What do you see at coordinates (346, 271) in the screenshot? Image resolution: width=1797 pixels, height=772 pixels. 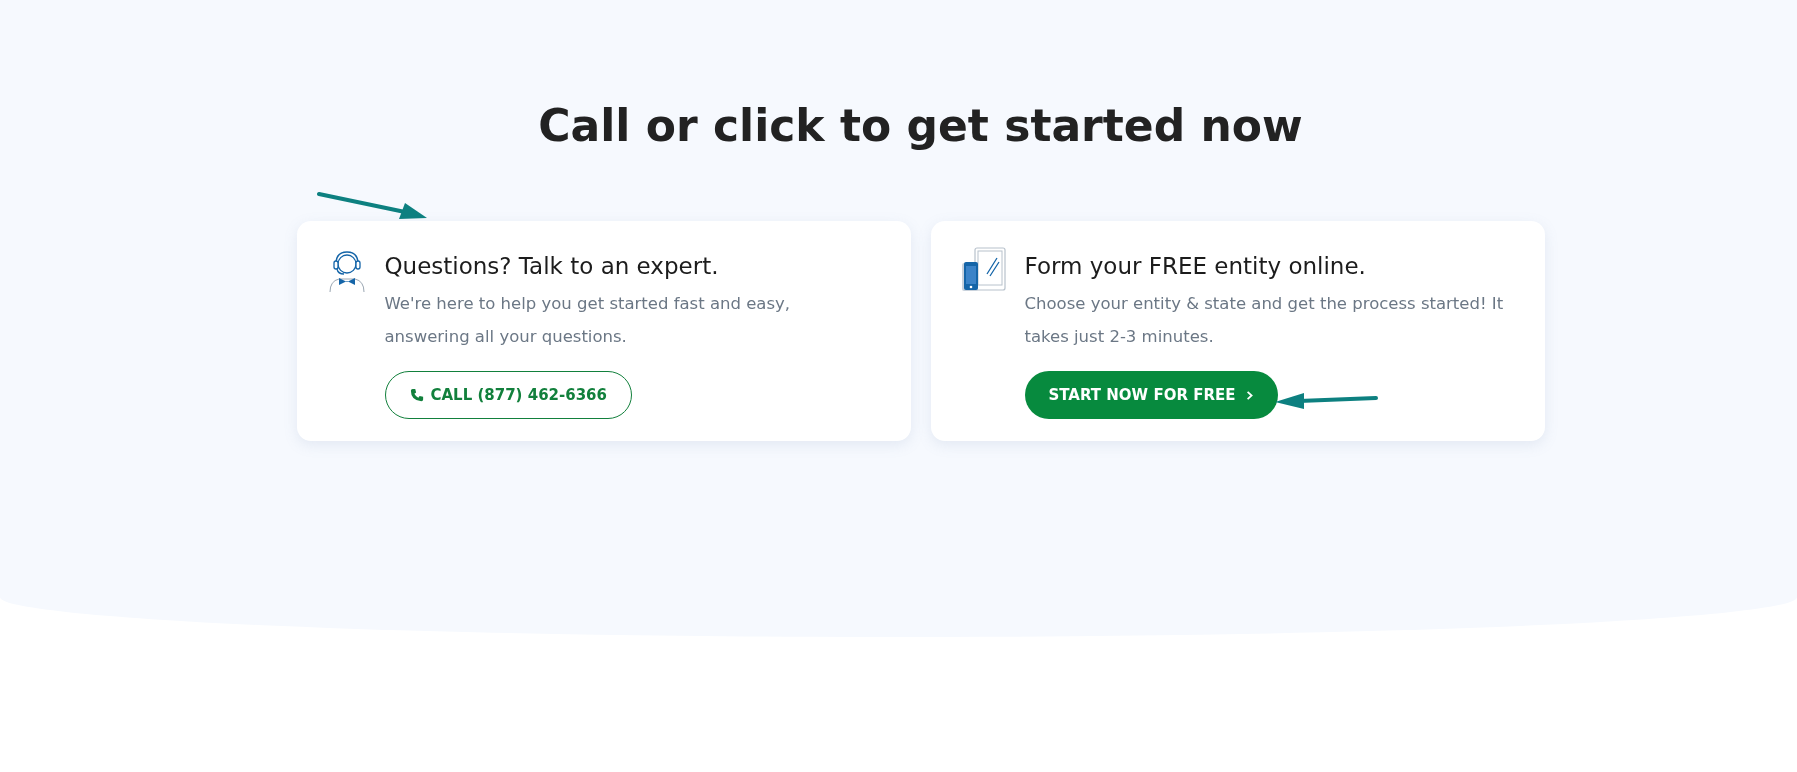 I see `support-agent-icon` at bounding box center [346, 271].